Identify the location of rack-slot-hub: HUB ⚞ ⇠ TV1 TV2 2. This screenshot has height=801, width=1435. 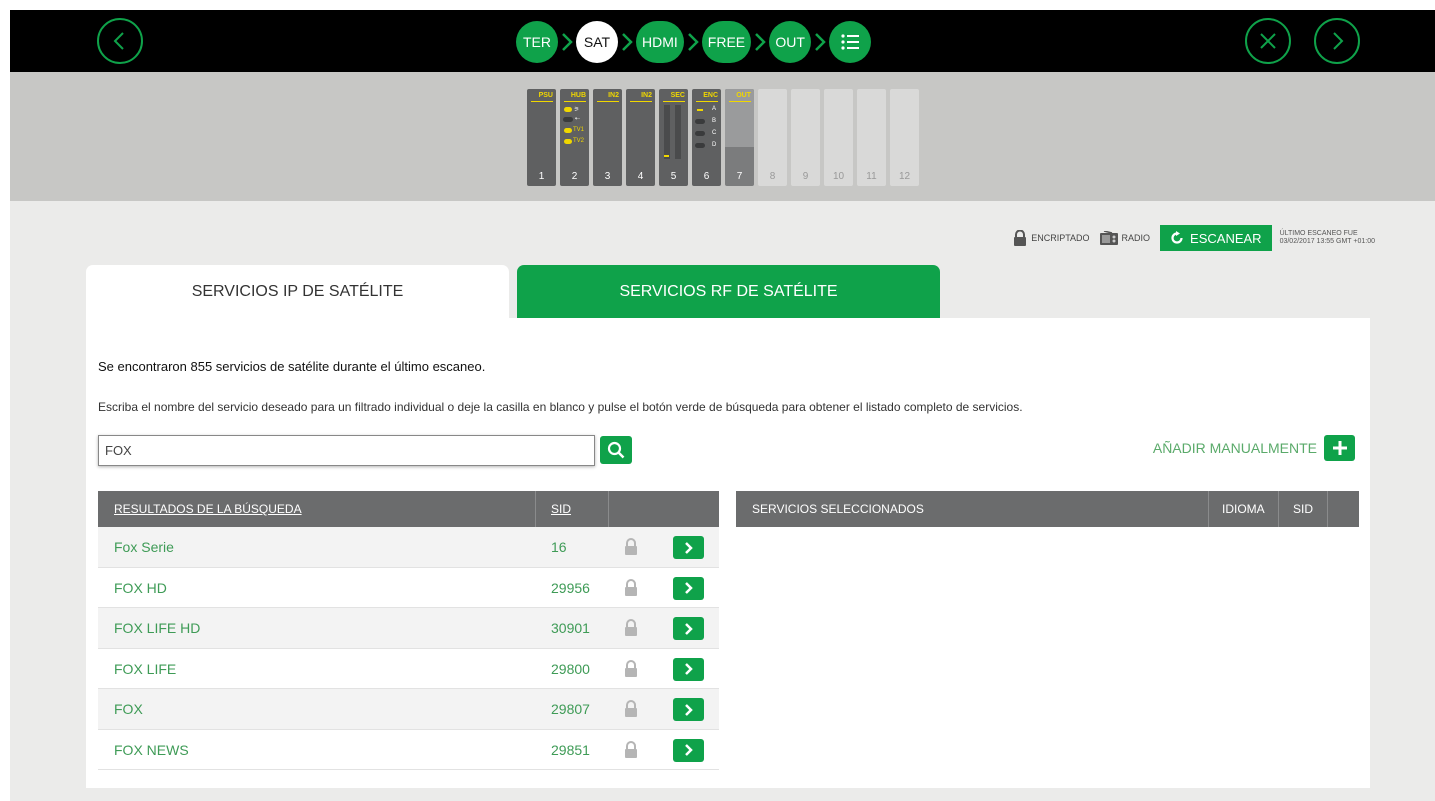
(574, 137).